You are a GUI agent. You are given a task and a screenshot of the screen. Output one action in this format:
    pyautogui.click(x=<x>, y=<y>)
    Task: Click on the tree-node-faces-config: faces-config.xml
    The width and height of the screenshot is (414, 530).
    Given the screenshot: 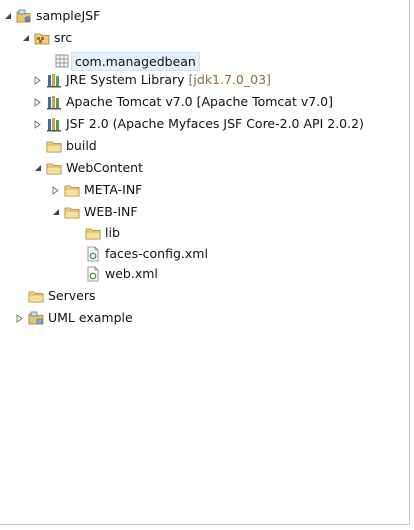 What is the action you would take?
    pyautogui.click(x=145, y=254)
    